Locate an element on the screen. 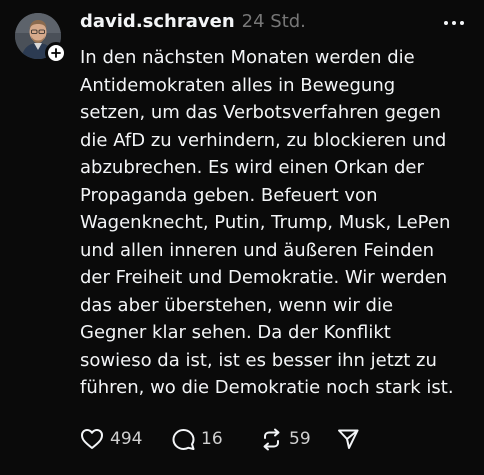 The width and height of the screenshot is (484, 475). send-icon is located at coordinates (348, 439).